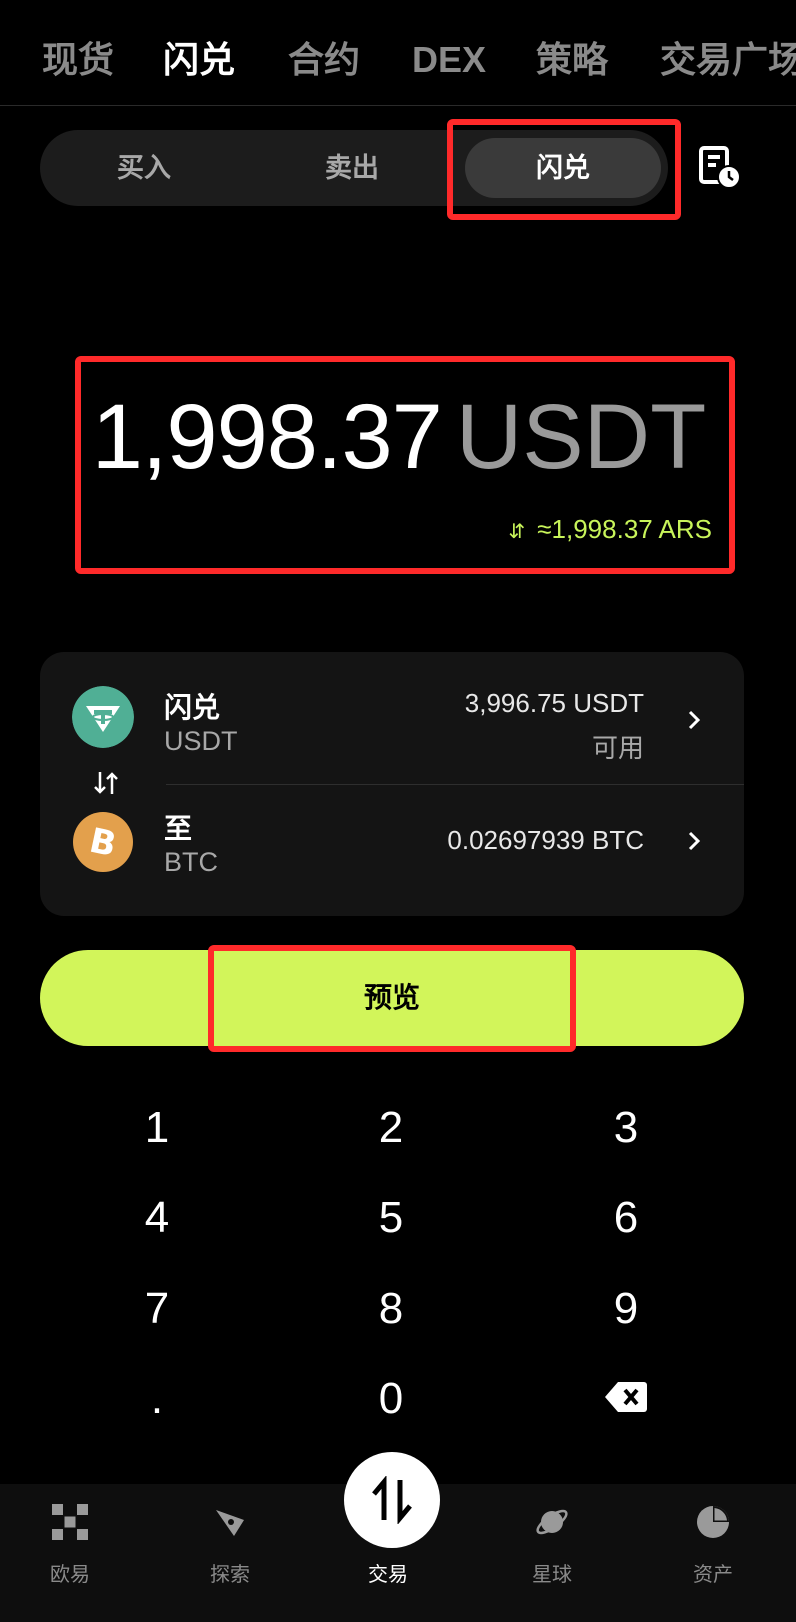 The height and width of the screenshot is (1622, 796). Describe the element at coordinates (517, 532) in the screenshot. I see `swap-currency-icon: ⇵` at that location.